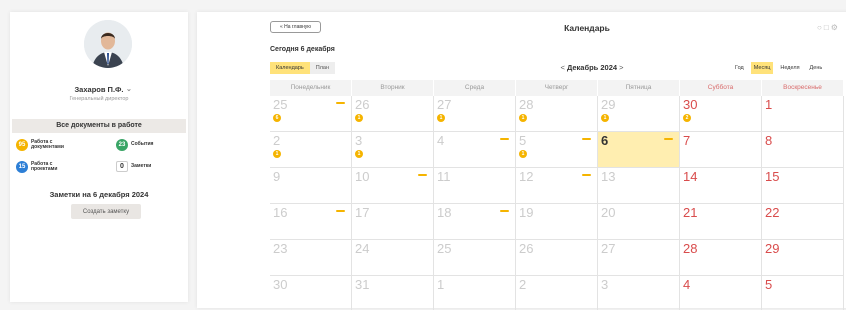  Describe the element at coordinates (393, 88) in the screenshot. I see `weekday-header: Вторник` at that location.